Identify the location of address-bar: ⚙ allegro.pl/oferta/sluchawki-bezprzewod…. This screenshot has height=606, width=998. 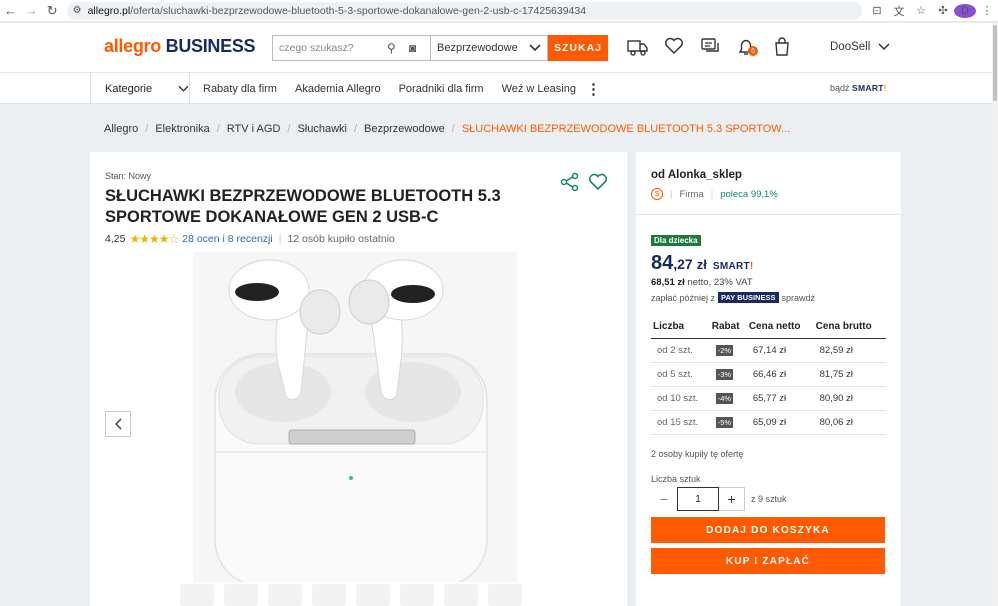
(464, 10).